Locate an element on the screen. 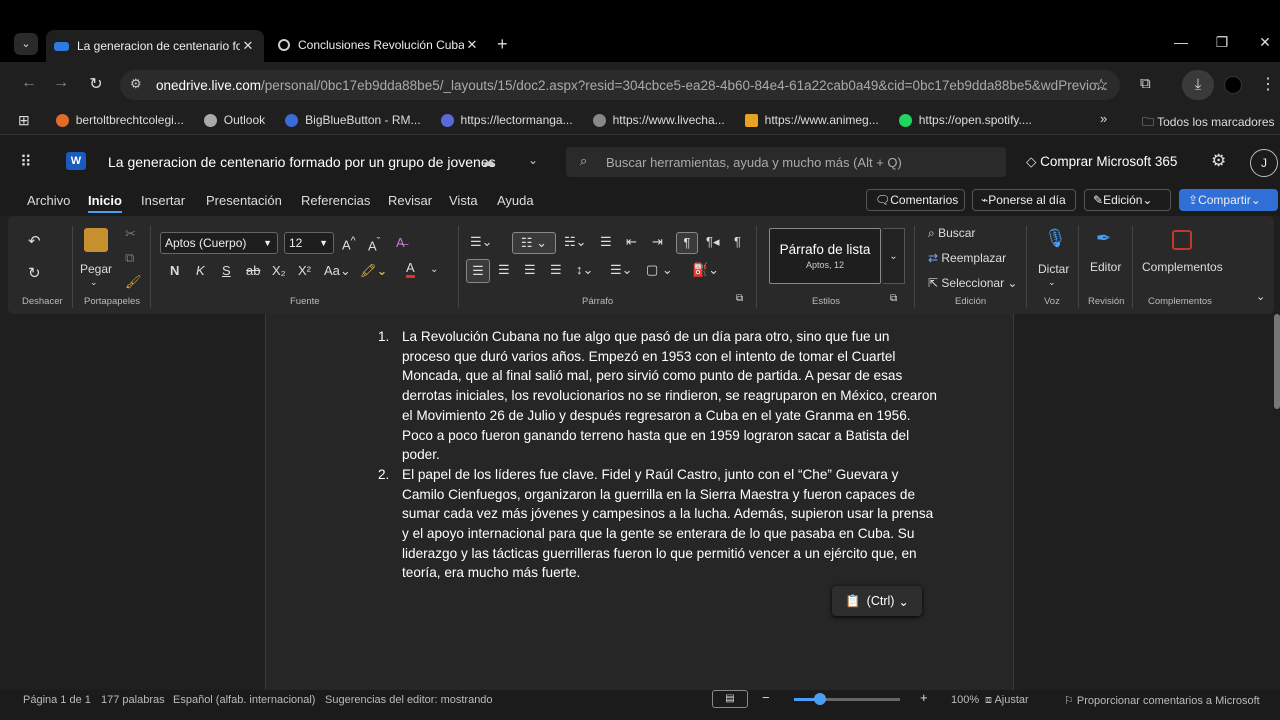 Image resolution: width=1280 pixels, height=720 pixels. paragraph-spacing-icon: ☰⌄ is located at coordinates (621, 270).